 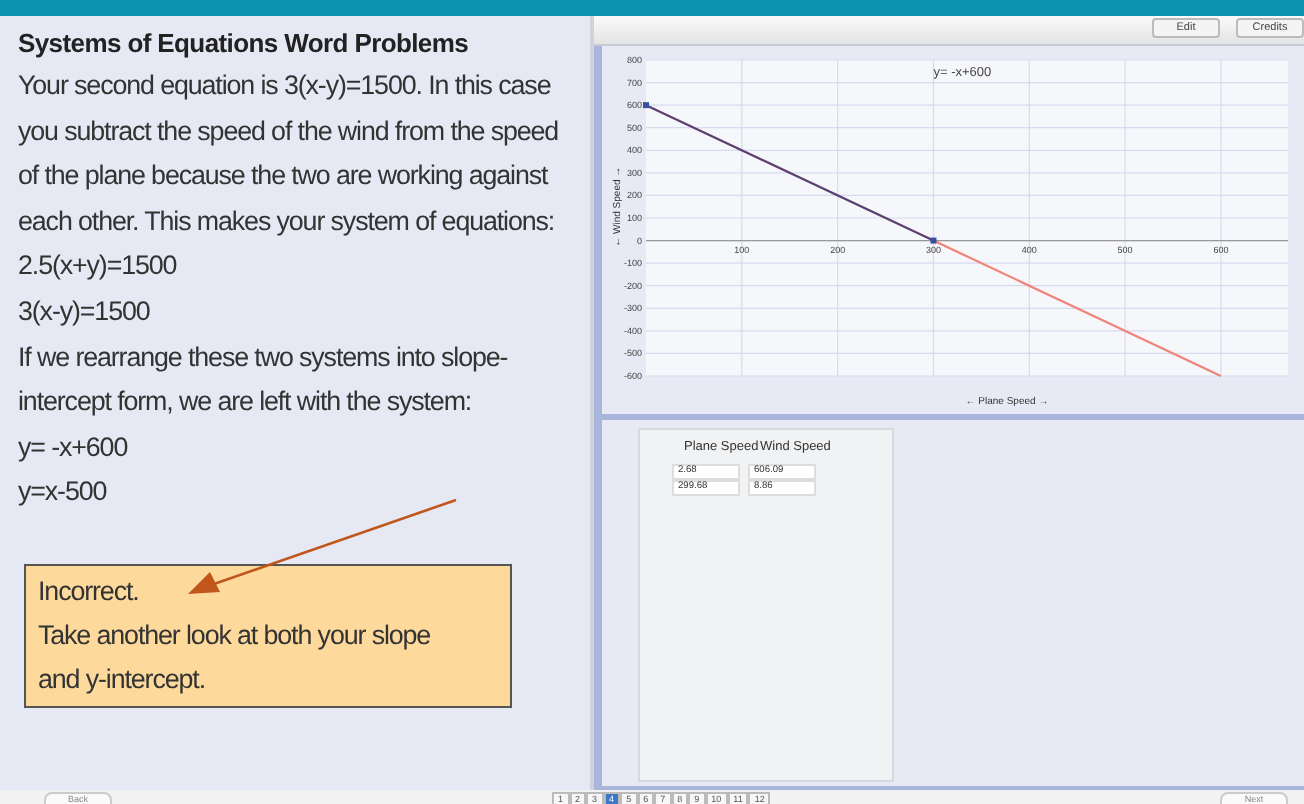 What do you see at coordinates (235, 657) in the screenshot?
I see `feedback-text: Take another look at both your slope and y-intercept.` at bounding box center [235, 657].